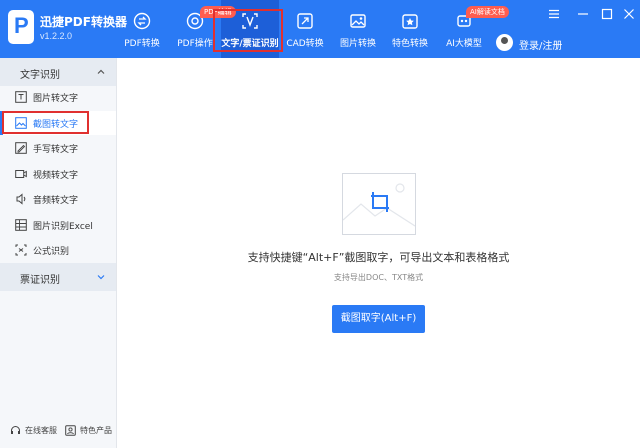 Image resolution: width=640 pixels, height=448 pixels. What do you see at coordinates (51, 252) in the screenshot?
I see `sidebar-item-label: 公式识别` at bounding box center [51, 252].